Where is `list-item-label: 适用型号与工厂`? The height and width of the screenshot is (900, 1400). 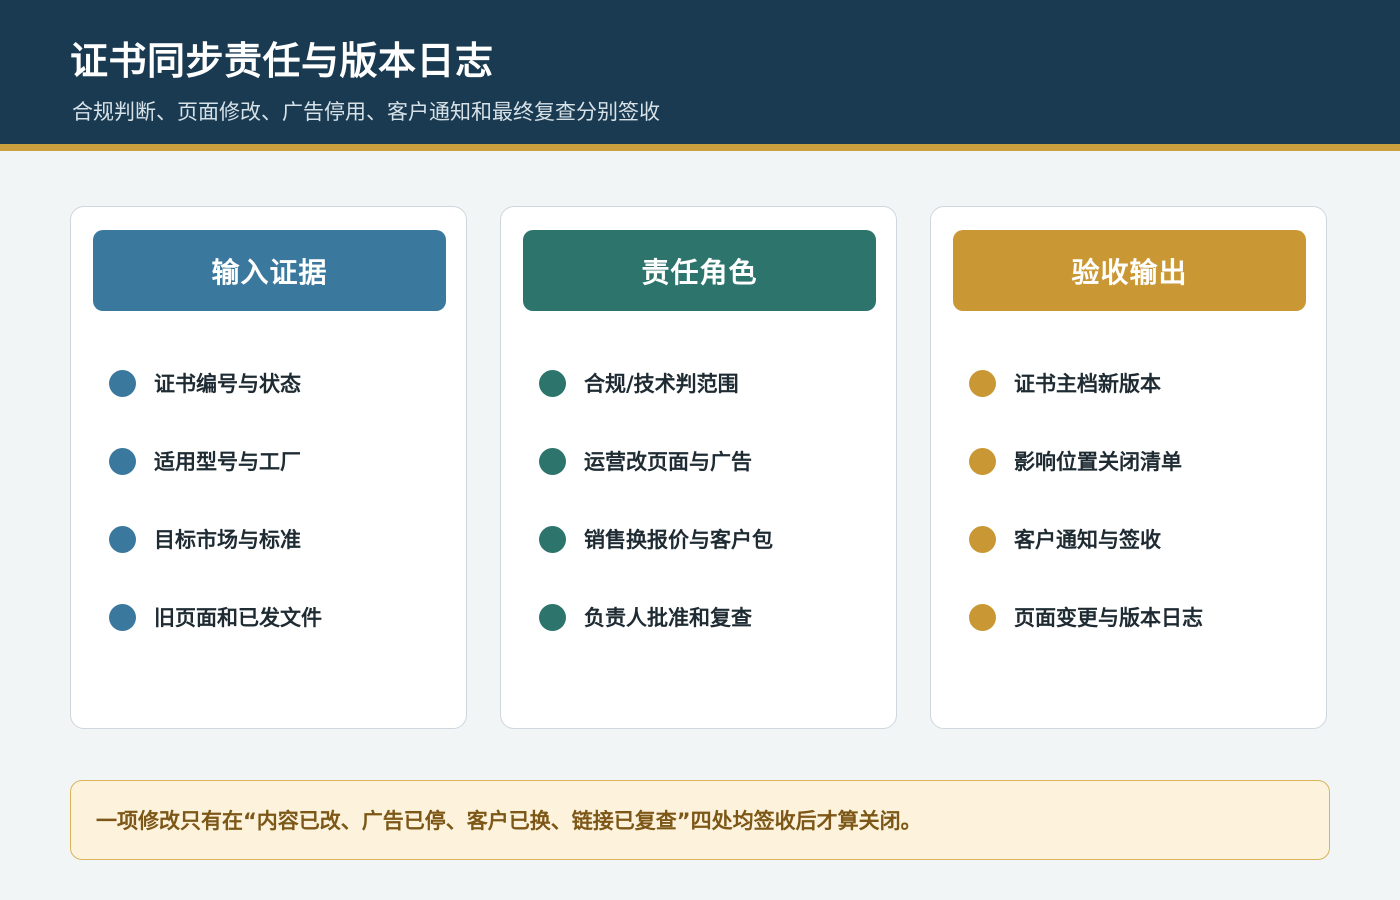
list-item-label: 适用型号与工厂 is located at coordinates (227, 462).